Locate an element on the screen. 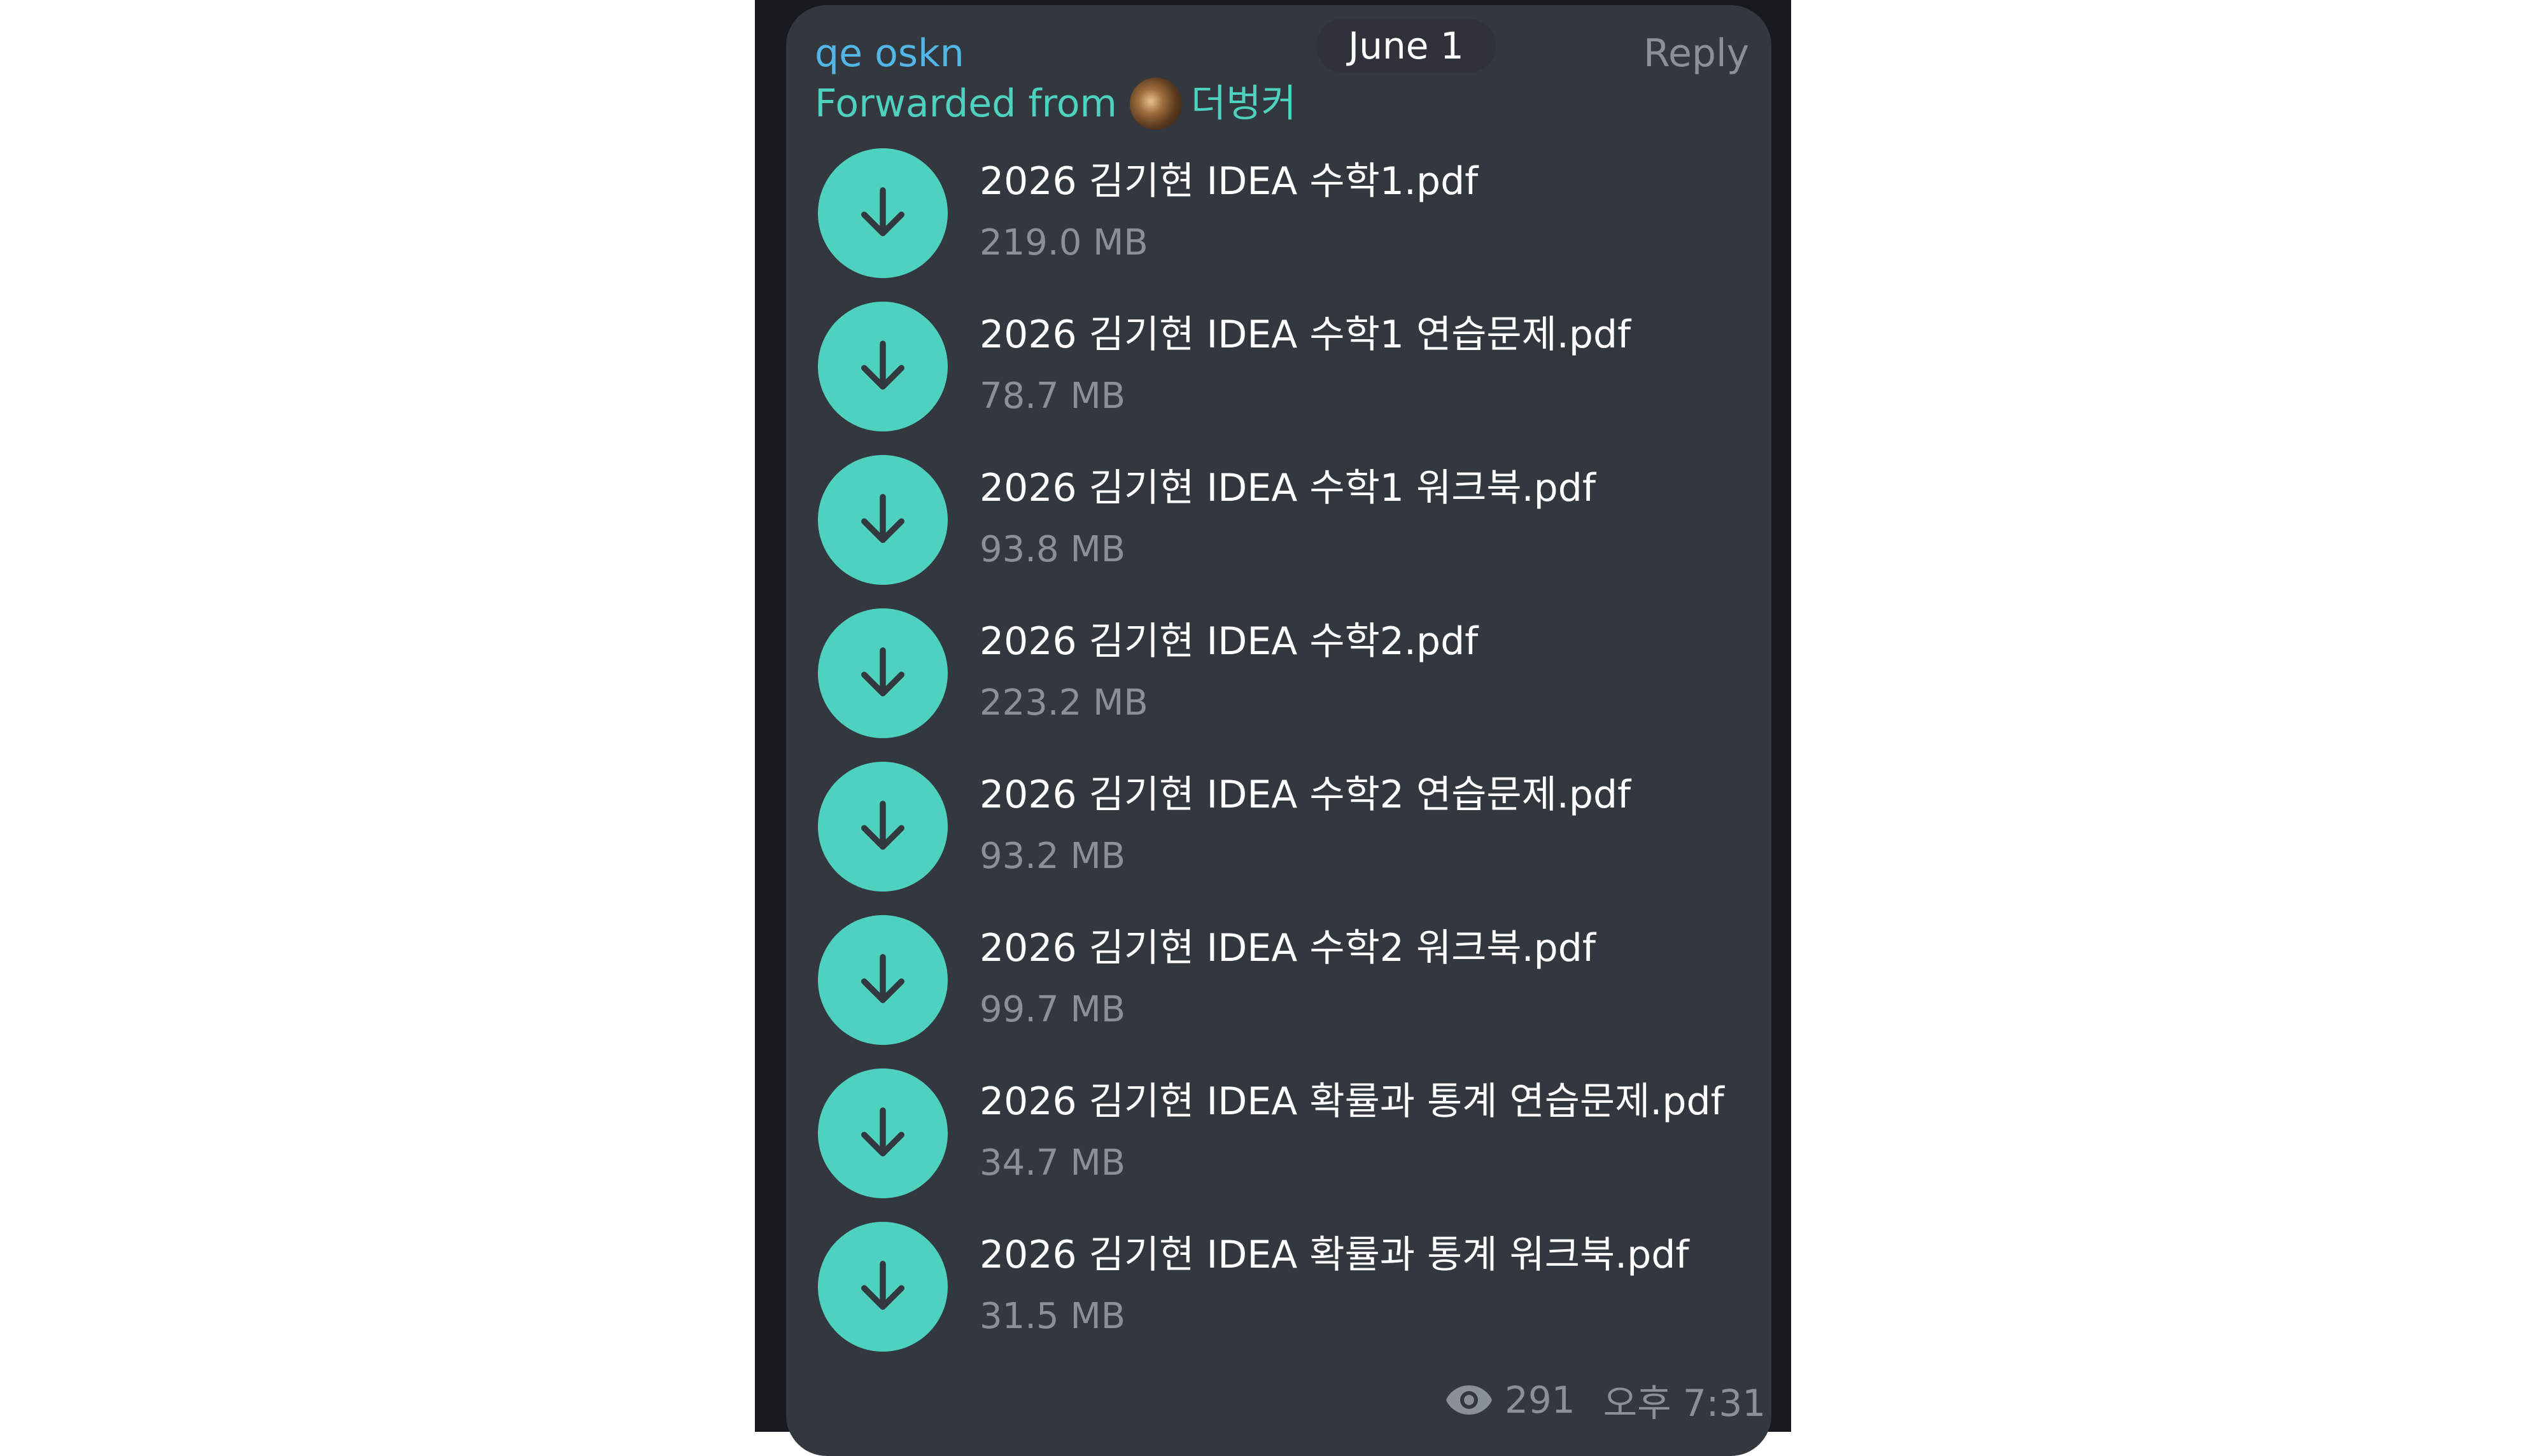  sender-name: qe oskn is located at coordinates (889, 53).